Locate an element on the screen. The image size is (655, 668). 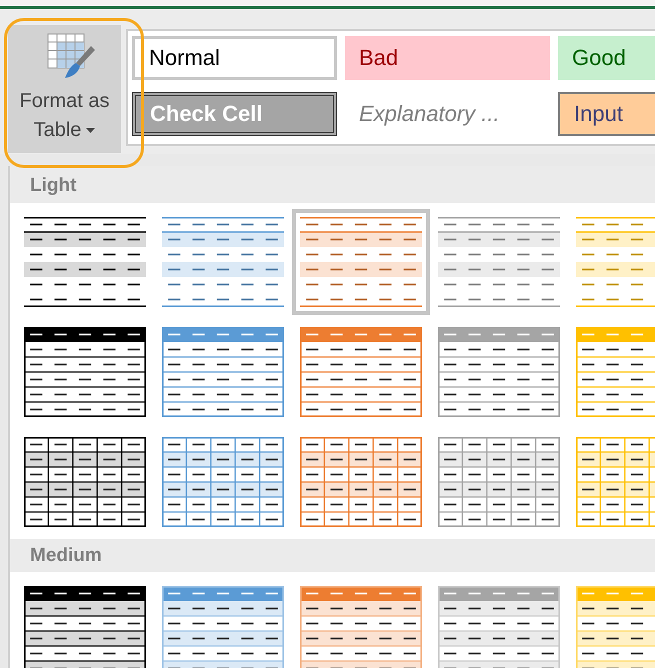
caret-icon is located at coordinates (91, 131).